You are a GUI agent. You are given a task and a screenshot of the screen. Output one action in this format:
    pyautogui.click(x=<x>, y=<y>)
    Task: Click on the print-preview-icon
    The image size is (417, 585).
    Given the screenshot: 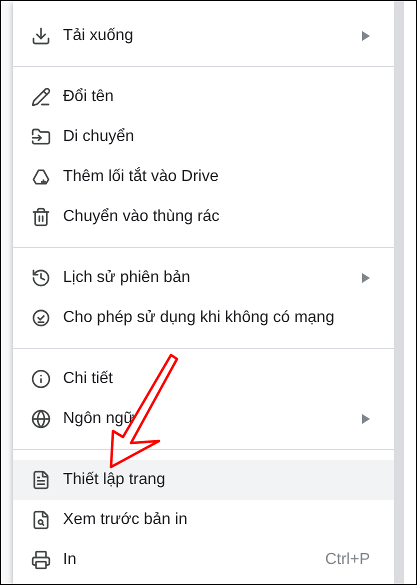 What is the action you would take?
    pyautogui.click(x=41, y=520)
    